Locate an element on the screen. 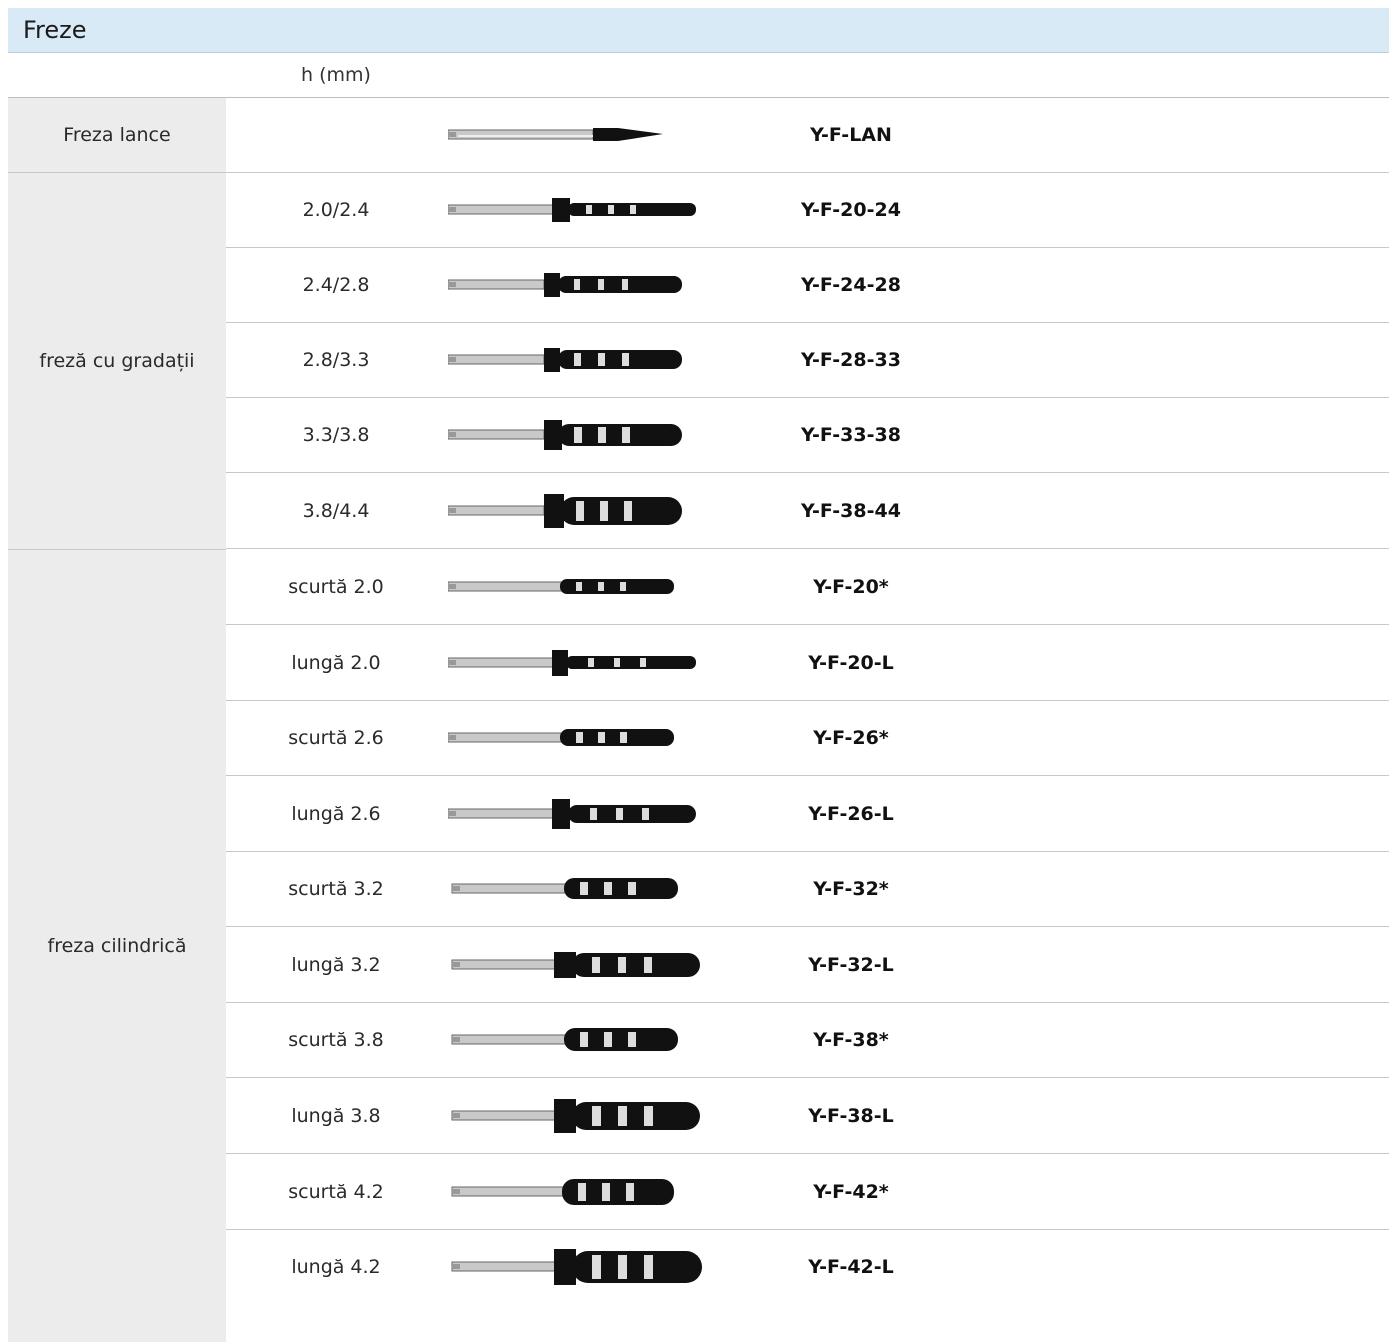 The width and height of the screenshot is (1389, 1342). table-row: lungă 3.8 Y-F-38-L is located at coordinates (807, 1116).